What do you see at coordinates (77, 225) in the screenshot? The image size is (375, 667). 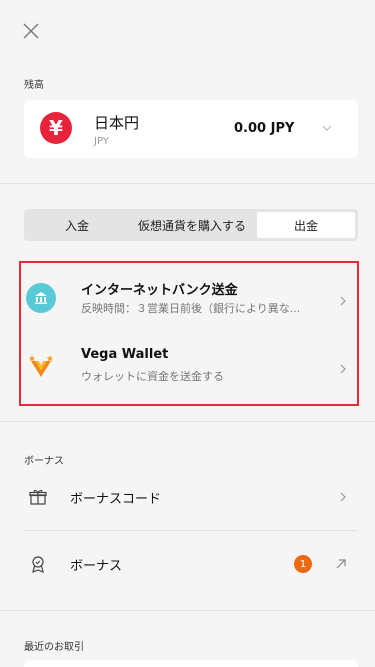 I see `tab-deposit: 入金` at bounding box center [77, 225].